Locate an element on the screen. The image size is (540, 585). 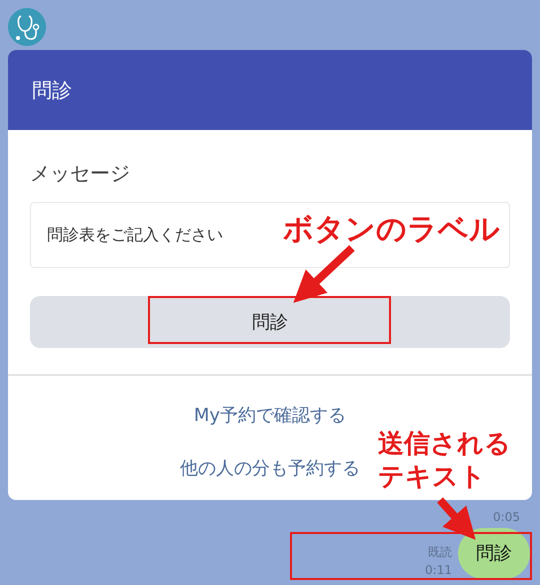
chat-bubble: 問診 is located at coordinates (494, 553).